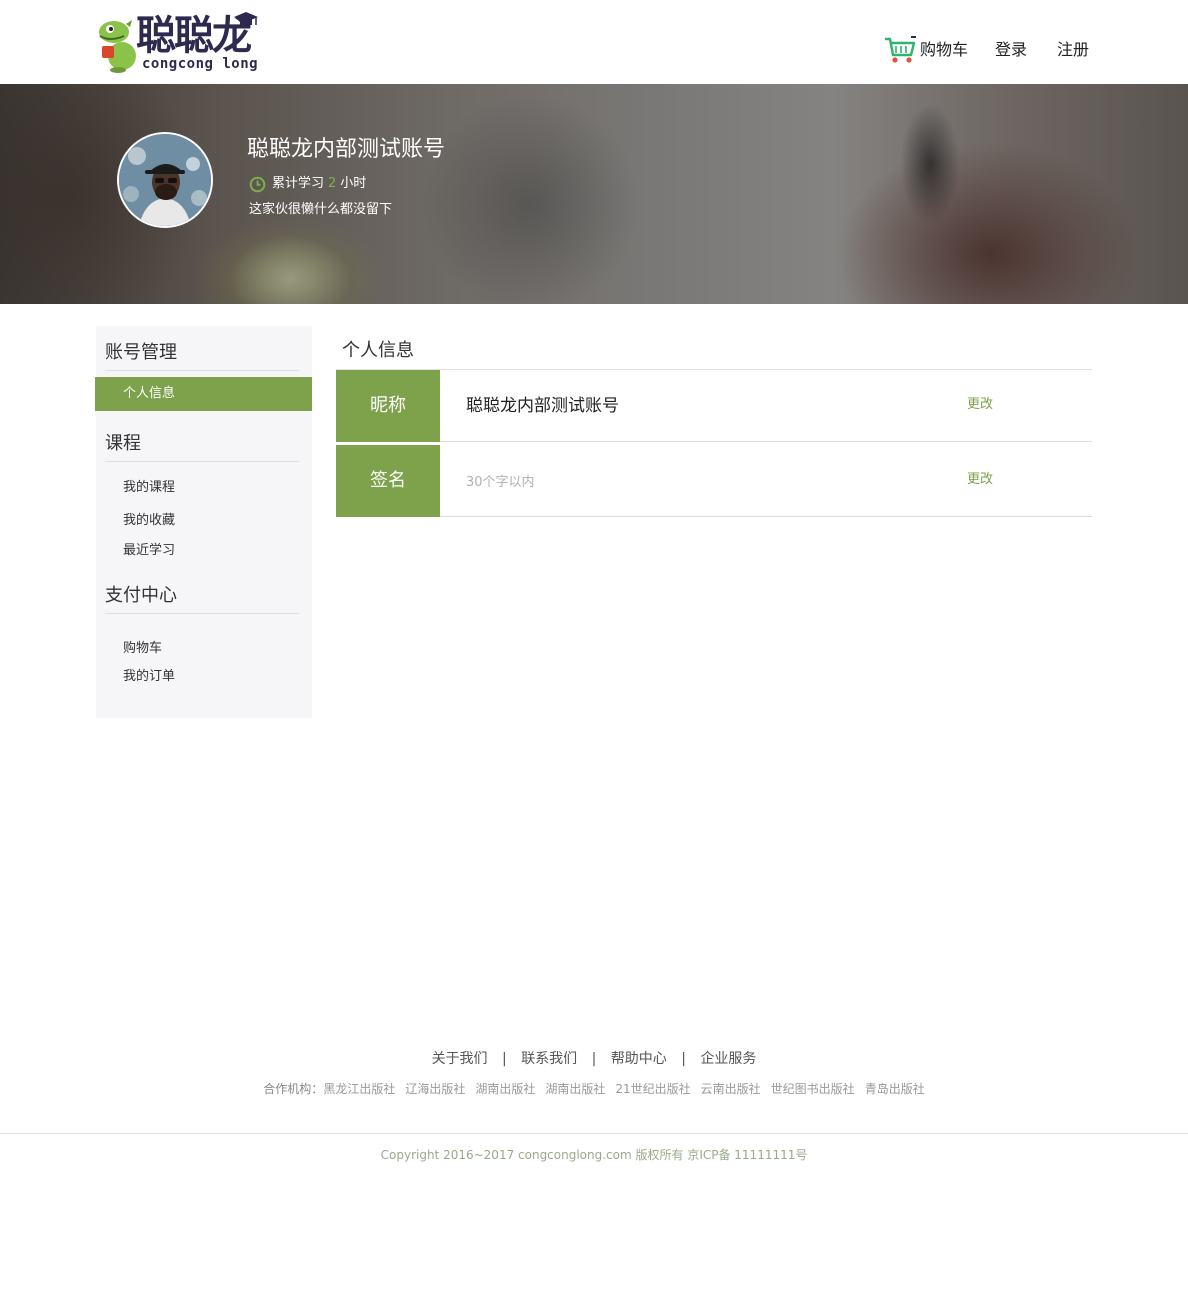 The image size is (1188, 1304). I want to click on footer-divider, so click(594, 1133).